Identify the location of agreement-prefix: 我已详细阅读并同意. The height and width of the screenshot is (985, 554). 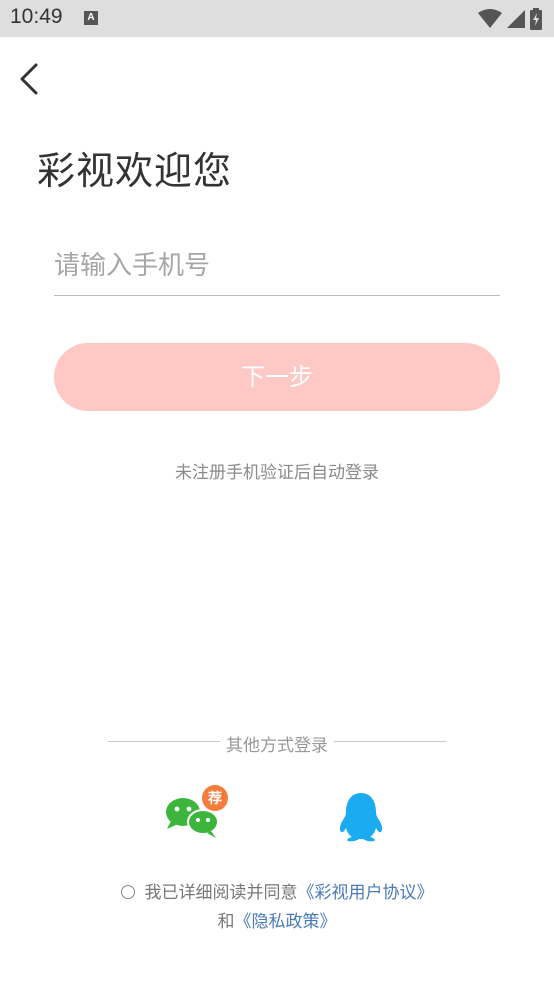
(221, 893).